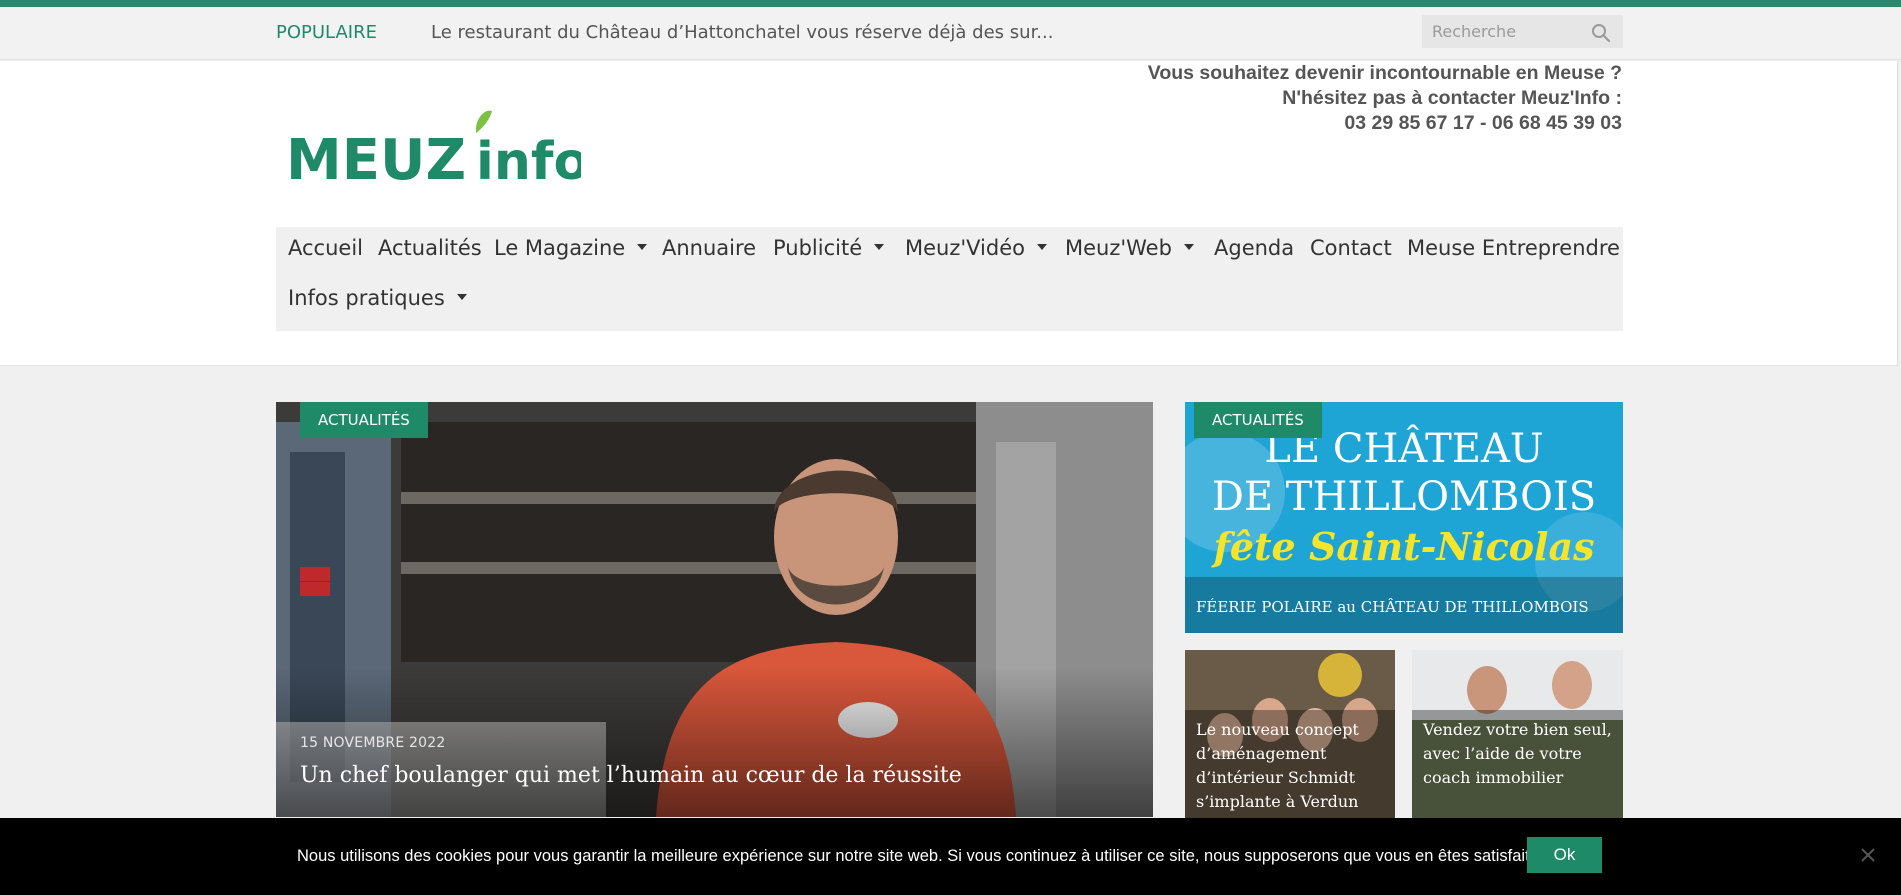 Image resolution: width=1901 pixels, height=895 pixels. What do you see at coordinates (1483, 123) in the screenshot?
I see `contact-phone: 03 29 85 67 17 - 06 68 45 39 03` at bounding box center [1483, 123].